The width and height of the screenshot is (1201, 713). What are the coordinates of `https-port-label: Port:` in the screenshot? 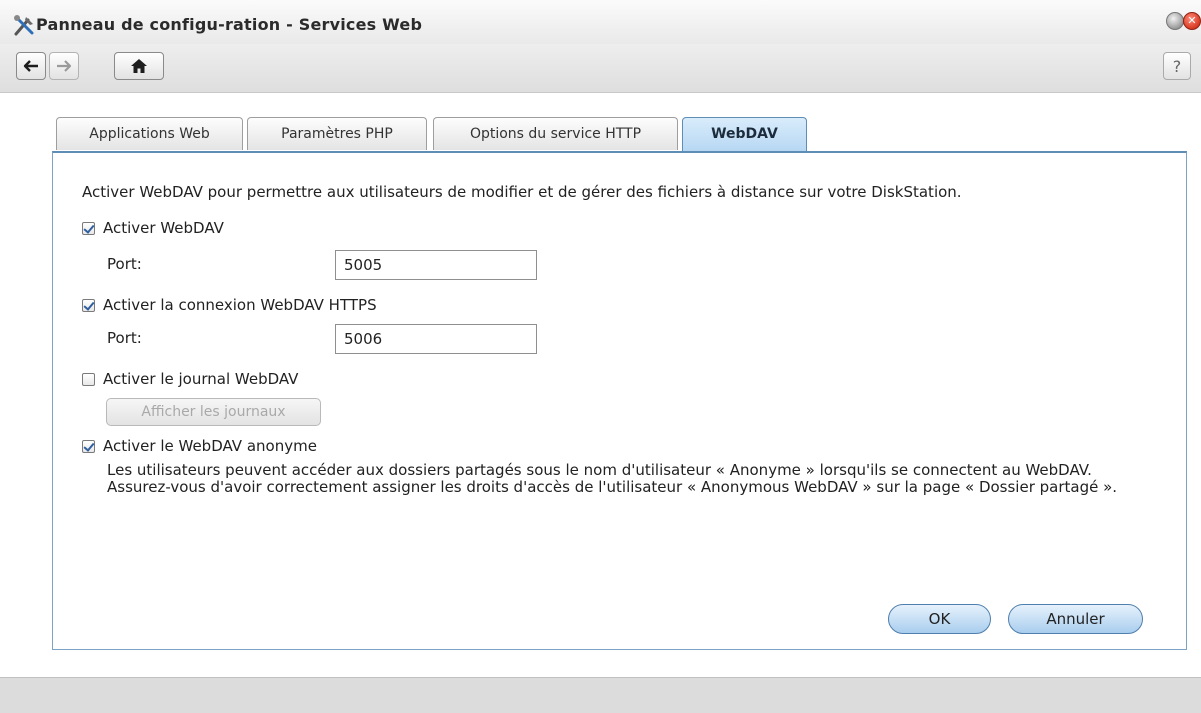 It's located at (124, 338).